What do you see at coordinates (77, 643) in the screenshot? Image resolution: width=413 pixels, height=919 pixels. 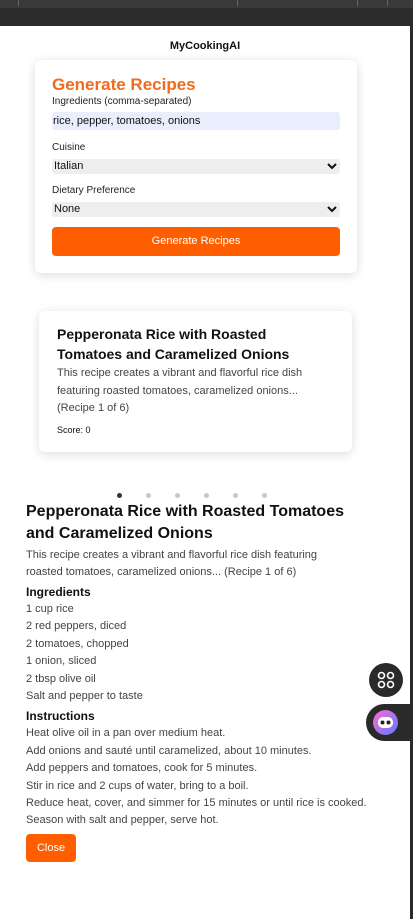 I see `ingredient-item: 2 tomatoes, chopped` at bounding box center [77, 643].